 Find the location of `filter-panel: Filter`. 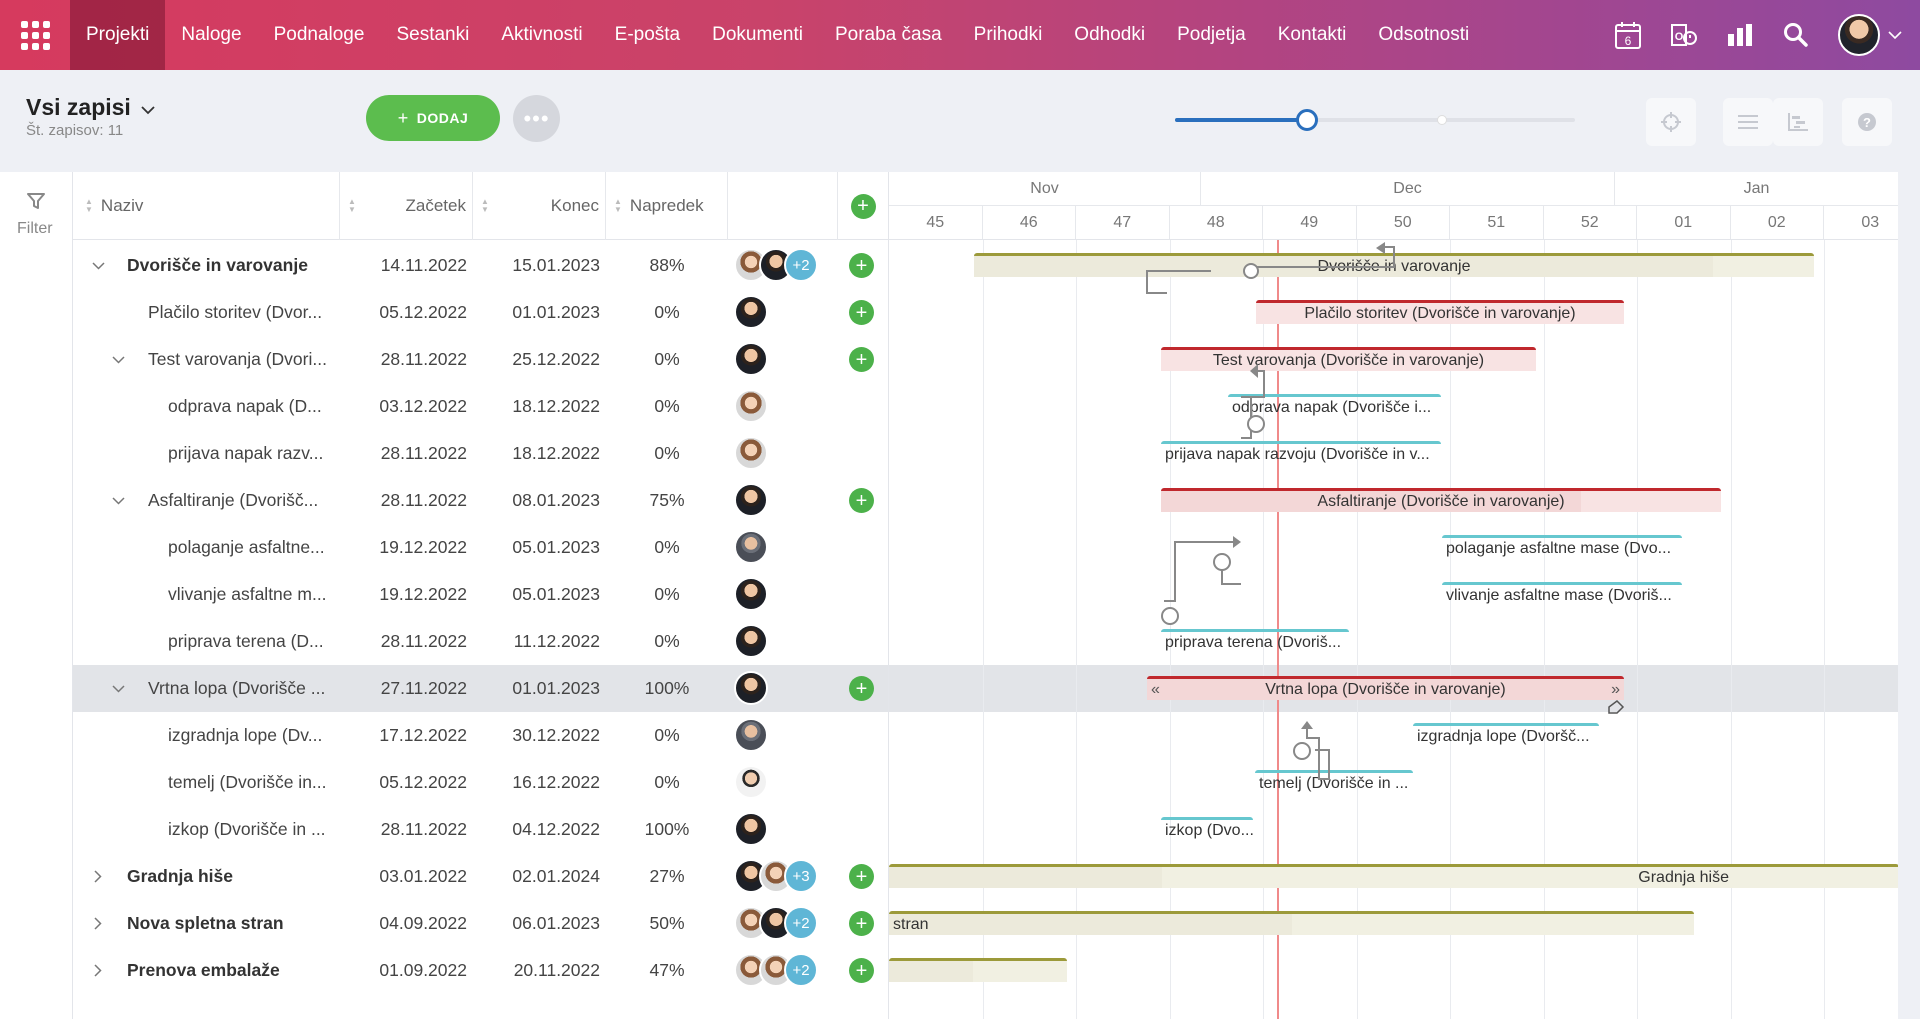

filter-panel: Filter is located at coordinates (36, 595).